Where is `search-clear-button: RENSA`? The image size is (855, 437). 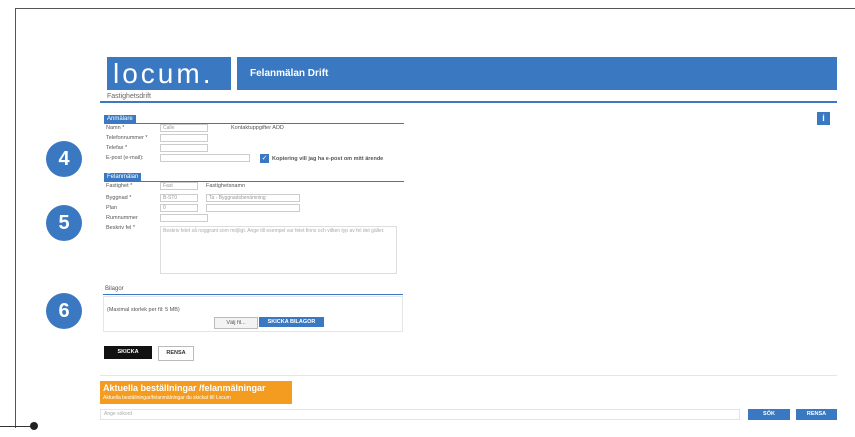 search-clear-button: RENSA is located at coordinates (816, 414).